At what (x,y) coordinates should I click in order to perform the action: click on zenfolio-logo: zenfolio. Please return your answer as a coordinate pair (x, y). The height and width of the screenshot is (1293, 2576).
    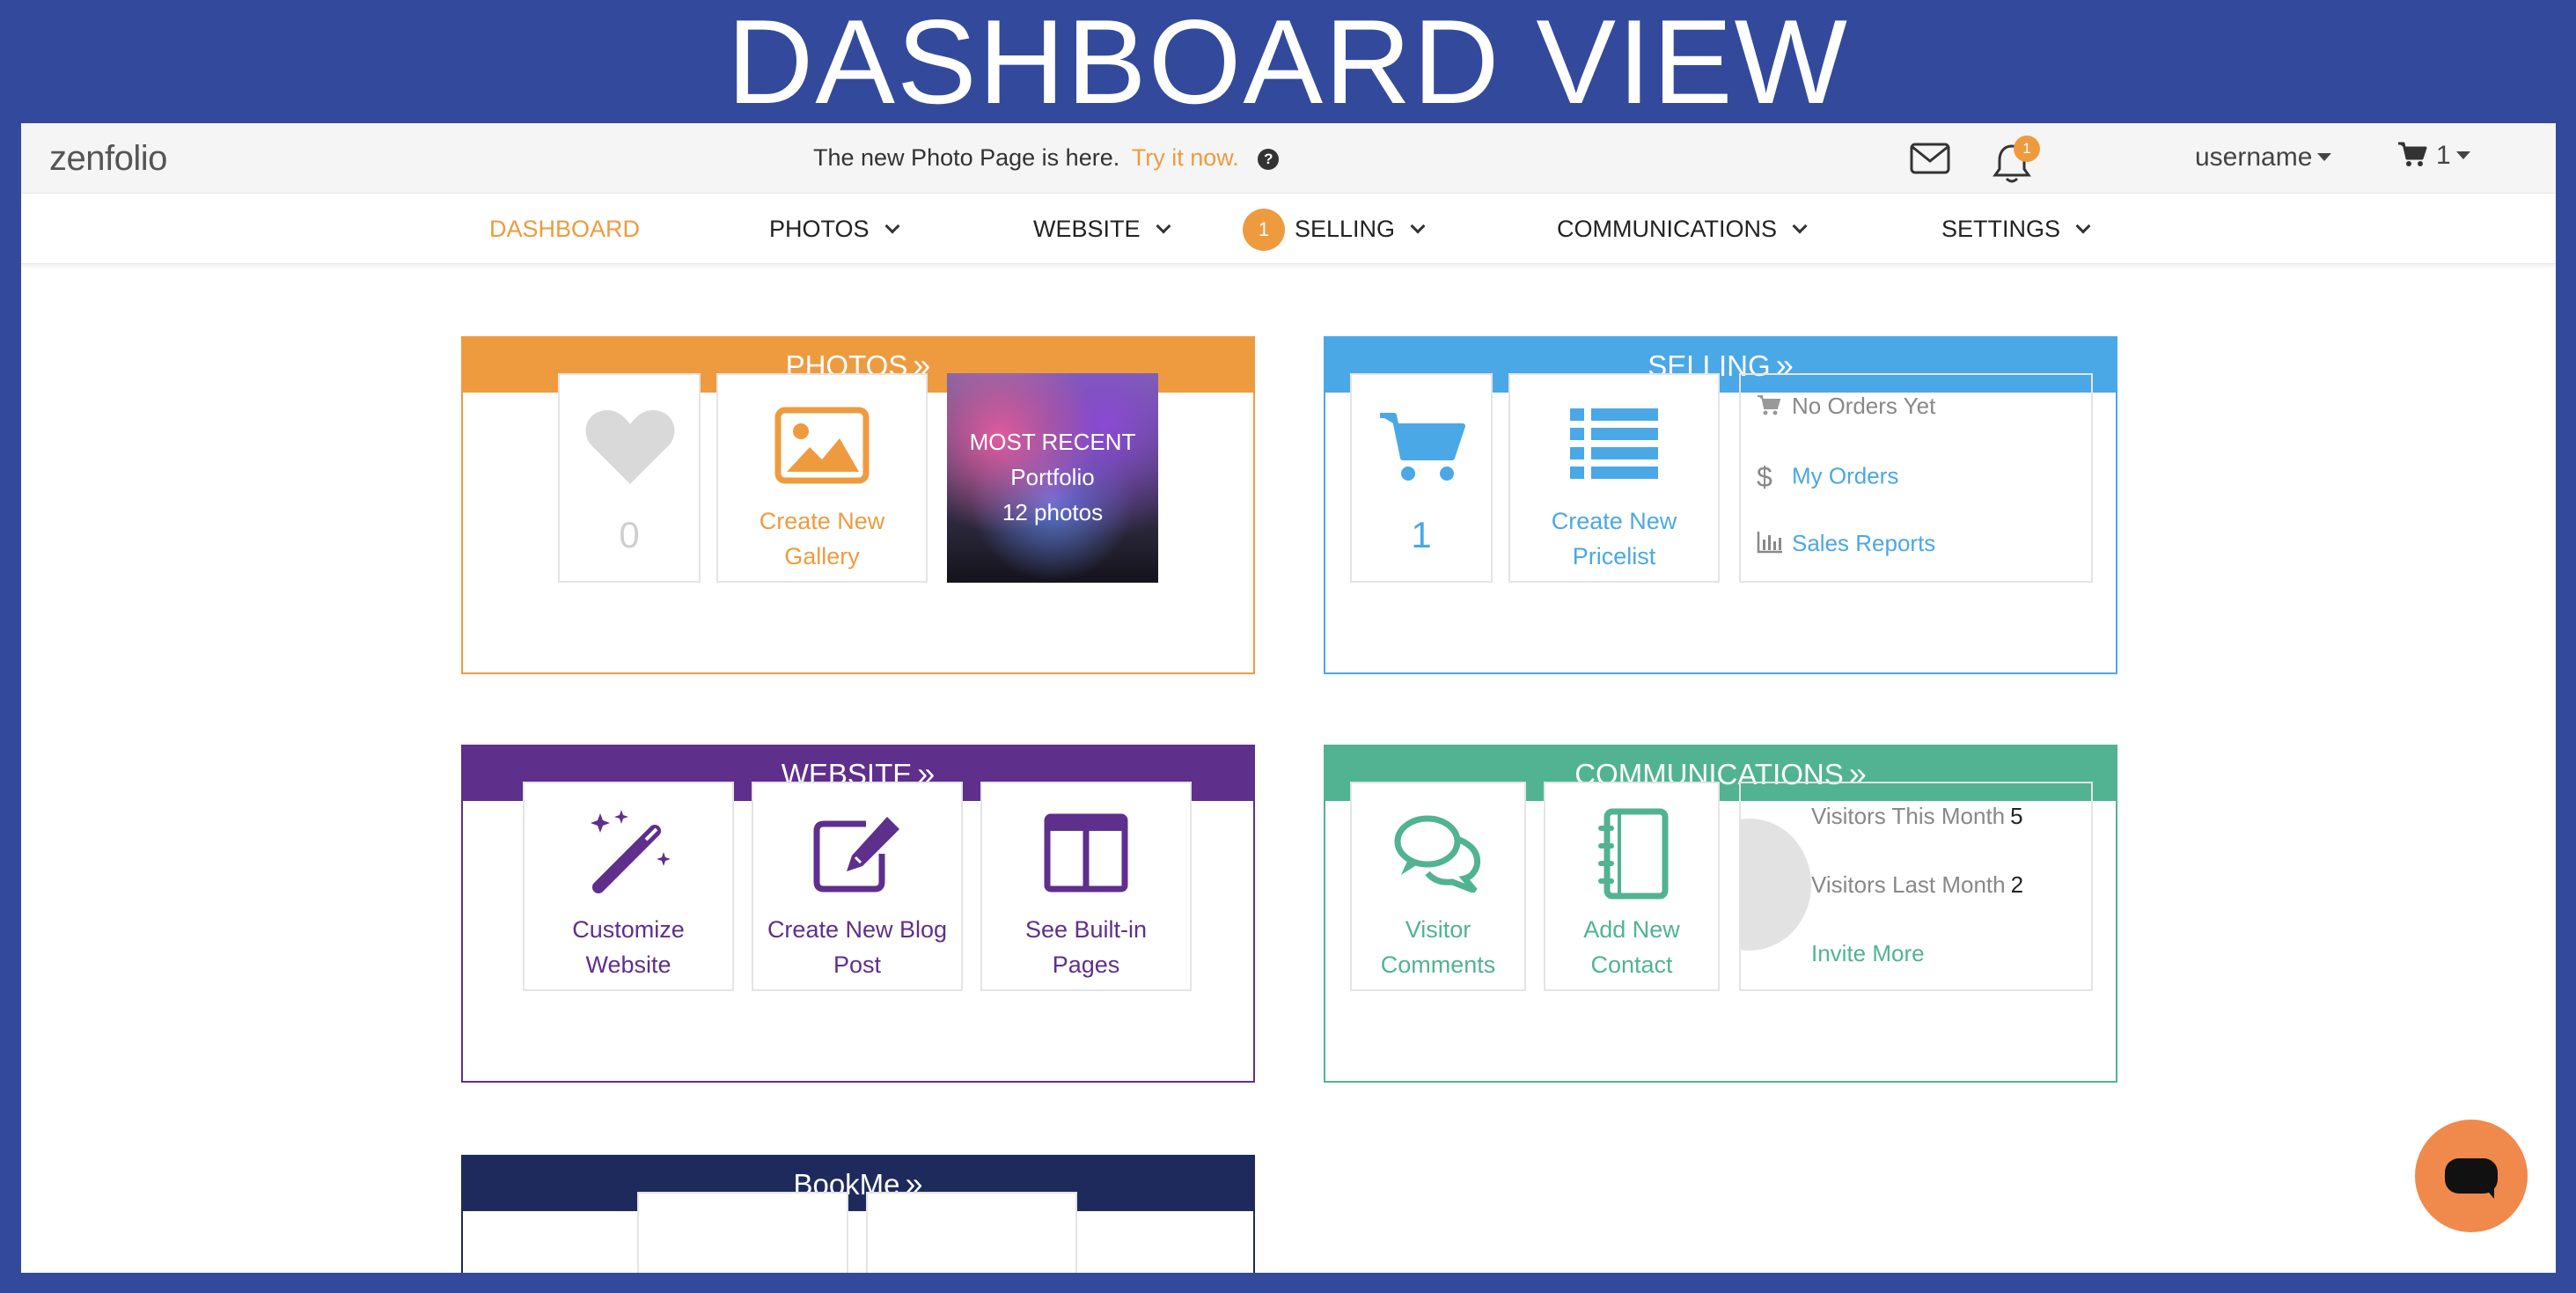
    Looking at the image, I should click on (108, 159).